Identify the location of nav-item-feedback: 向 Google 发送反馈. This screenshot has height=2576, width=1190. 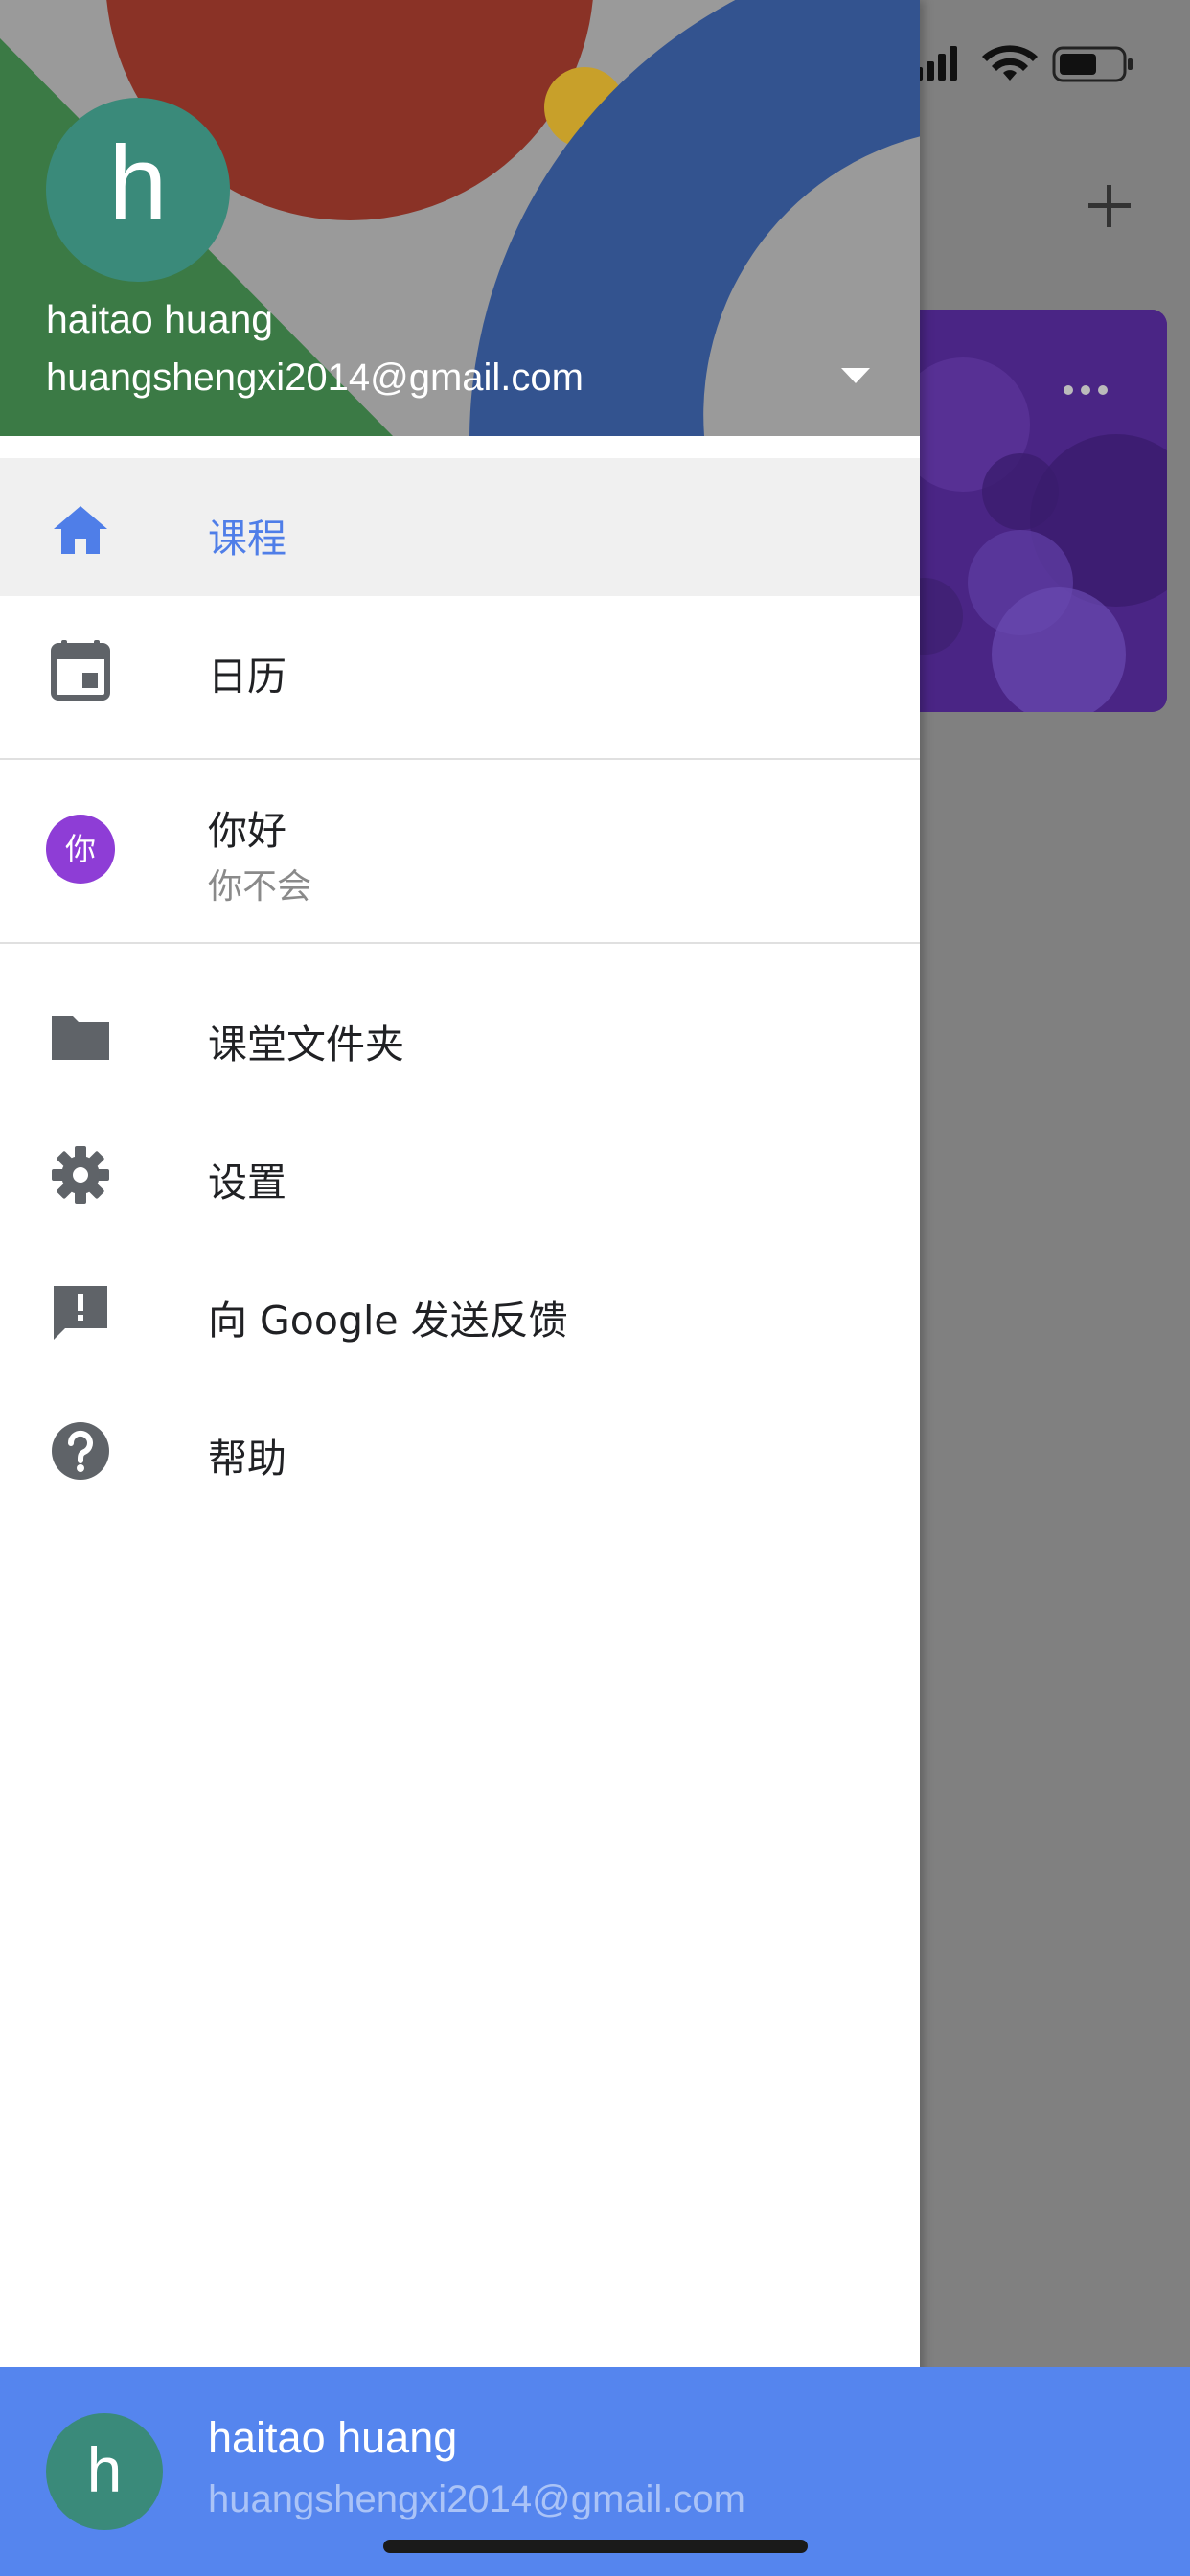
(460, 1309).